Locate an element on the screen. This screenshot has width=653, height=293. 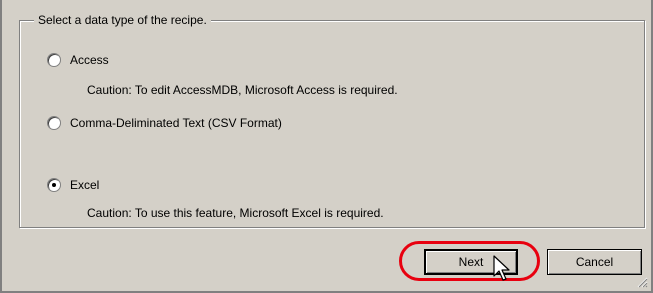
cancel-button: Cancel is located at coordinates (594, 262).